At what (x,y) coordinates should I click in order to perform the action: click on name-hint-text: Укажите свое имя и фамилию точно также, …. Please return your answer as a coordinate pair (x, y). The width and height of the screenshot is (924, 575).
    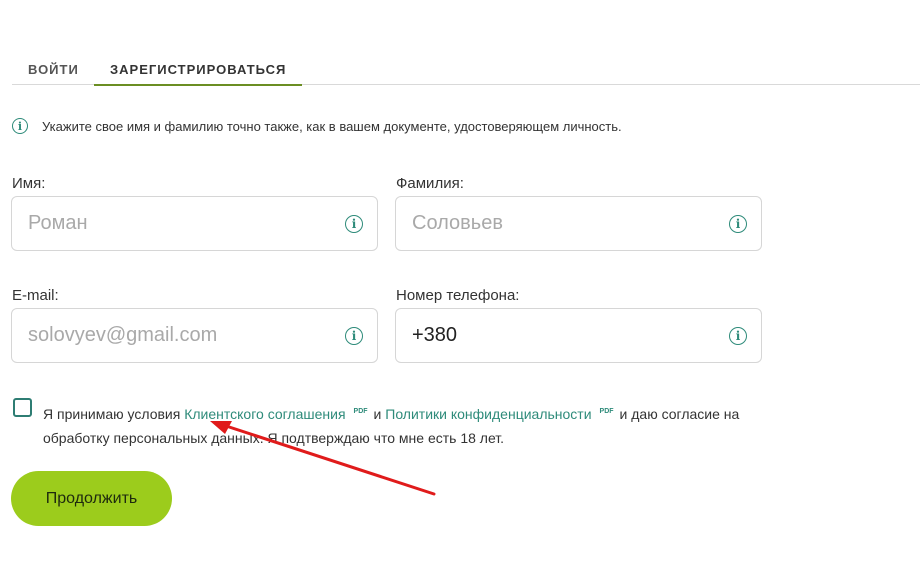
    Looking at the image, I should click on (332, 126).